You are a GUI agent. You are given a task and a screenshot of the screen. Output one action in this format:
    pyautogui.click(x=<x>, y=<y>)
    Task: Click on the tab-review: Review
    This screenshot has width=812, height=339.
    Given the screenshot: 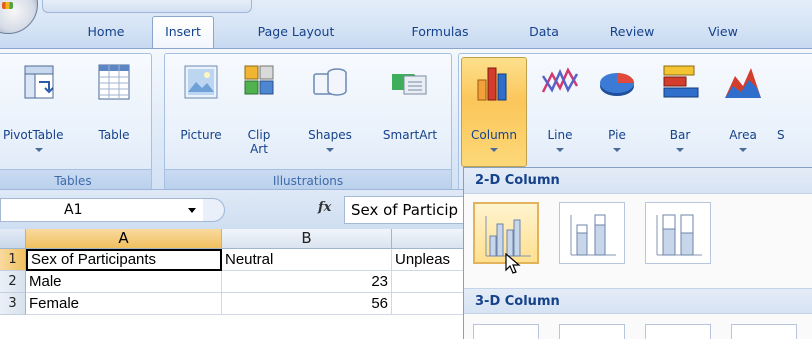 What is the action you would take?
    pyautogui.click(x=632, y=32)
    